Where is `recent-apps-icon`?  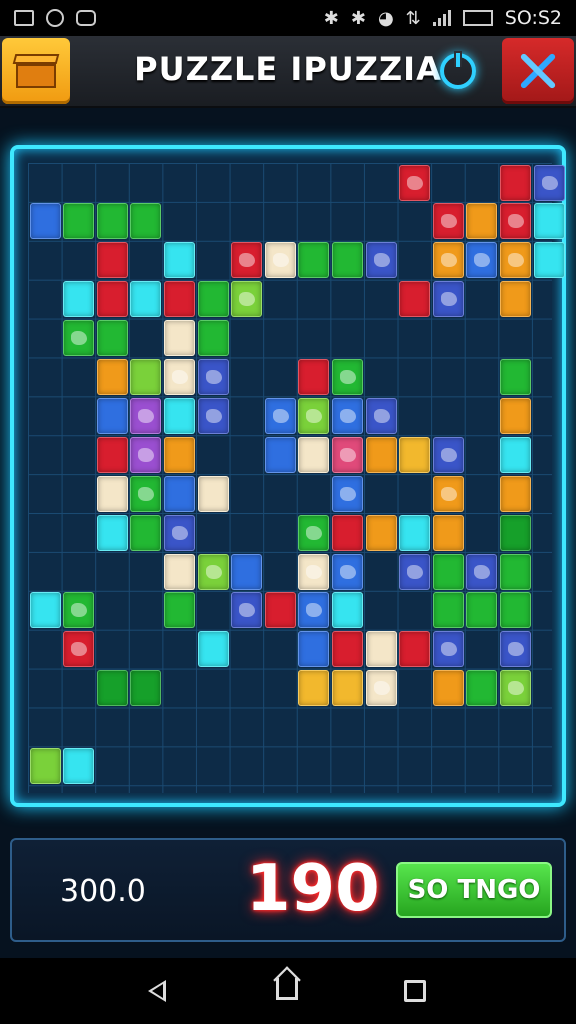 recent-apps-icon is located at coordinates (415, 991).